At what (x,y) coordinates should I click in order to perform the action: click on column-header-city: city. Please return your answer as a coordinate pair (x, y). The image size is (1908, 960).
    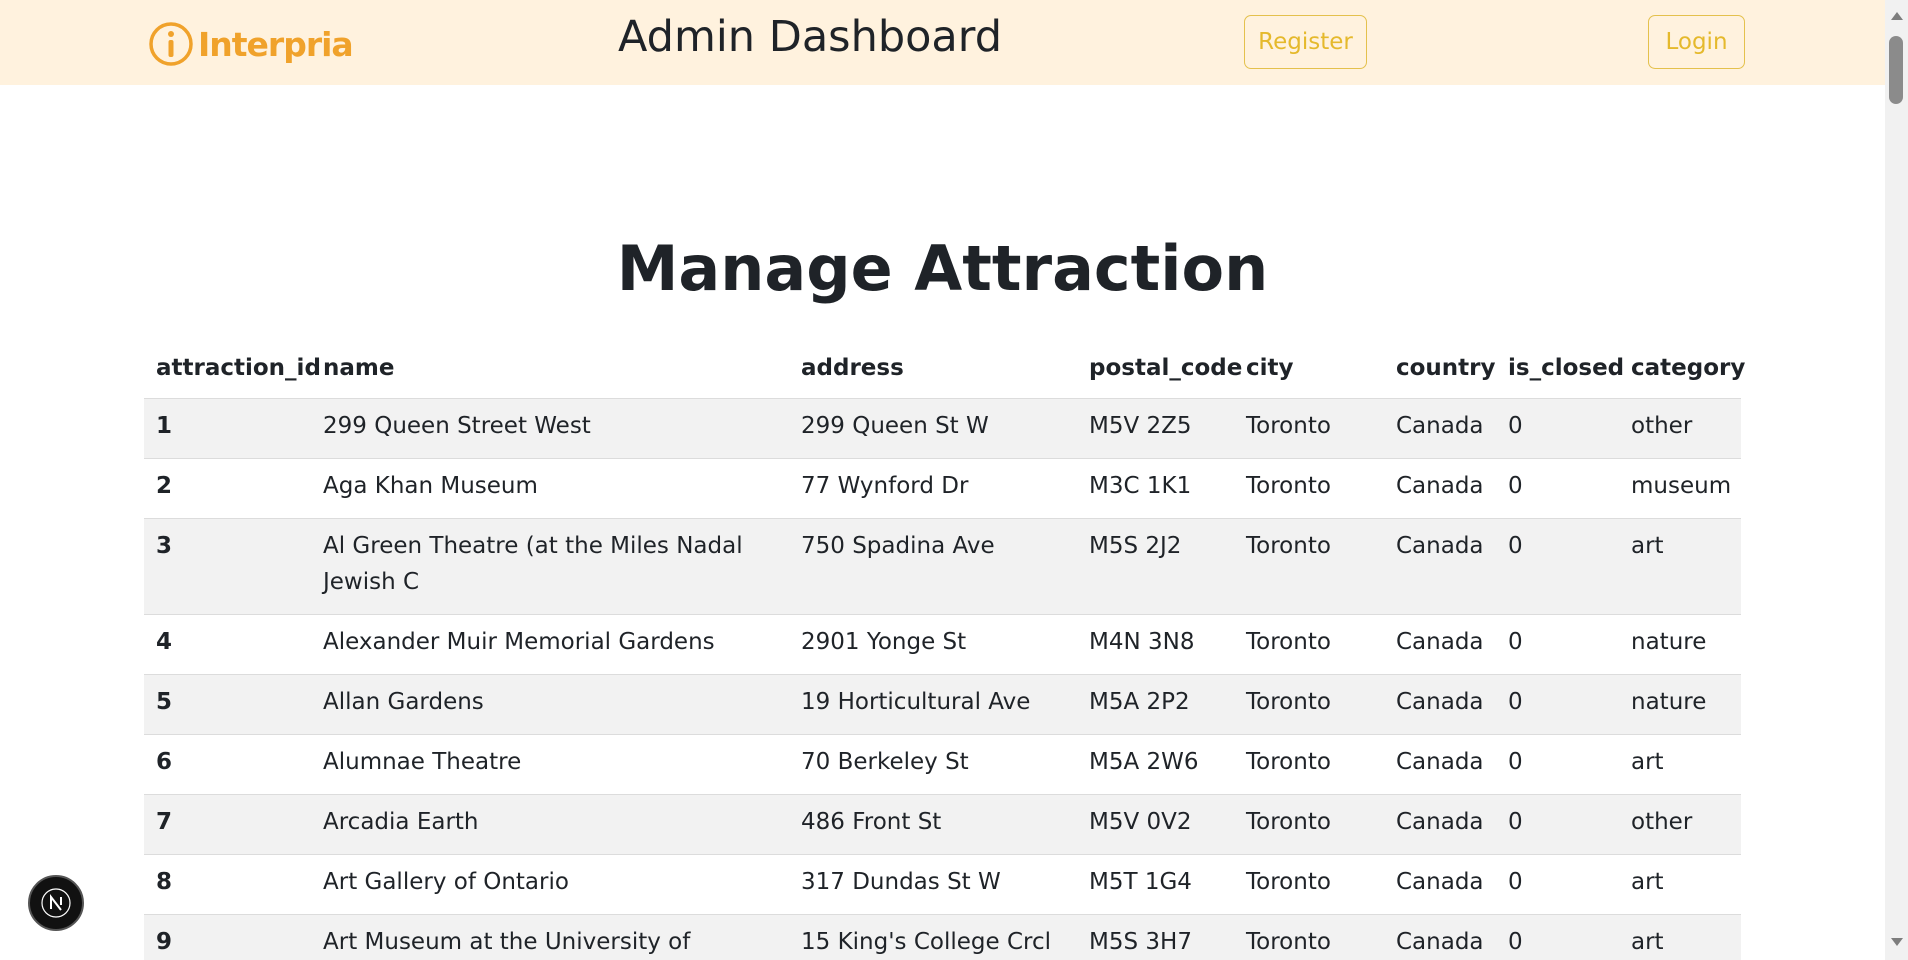
    Looking at the image, I should click on (1309, 368).